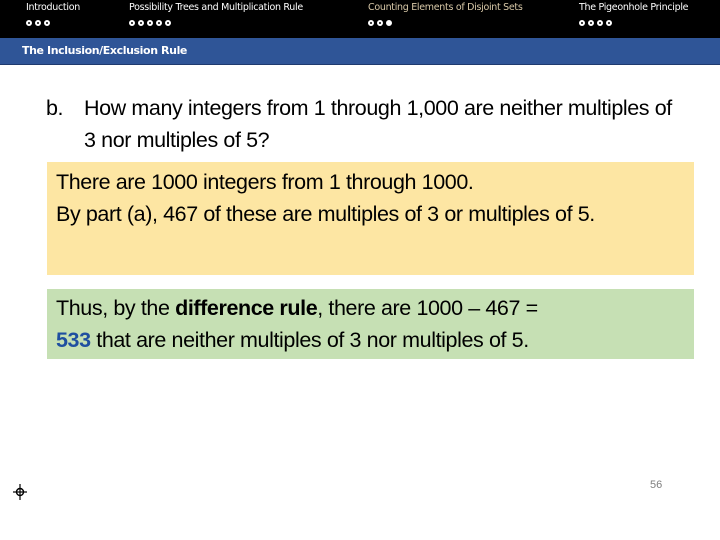 Image resolution: width=720 pixels, height=540 pixels. I want to click on nav-section-title: Introduction, so click(53, 7).